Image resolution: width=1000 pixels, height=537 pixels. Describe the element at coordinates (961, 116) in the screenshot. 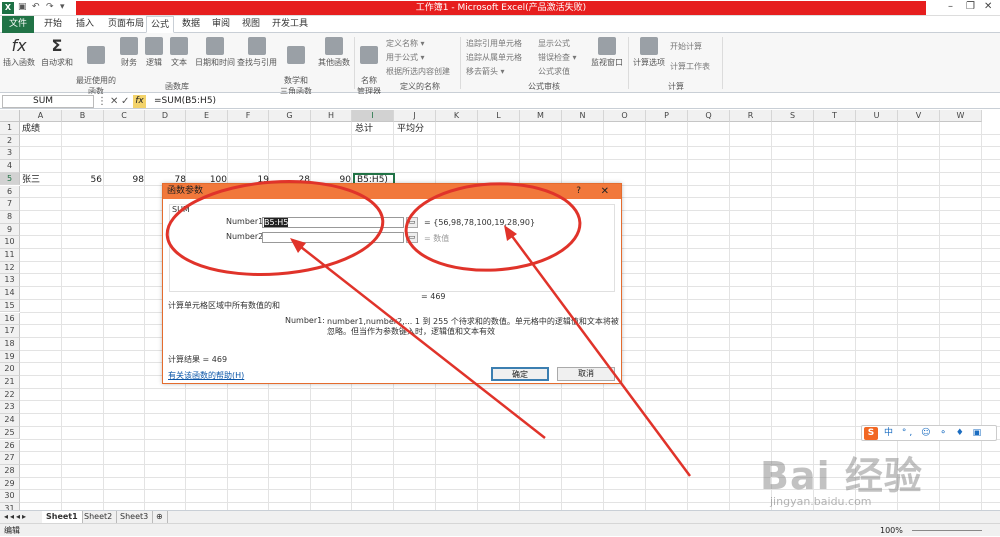

I see `column-header-W: W` at that location.